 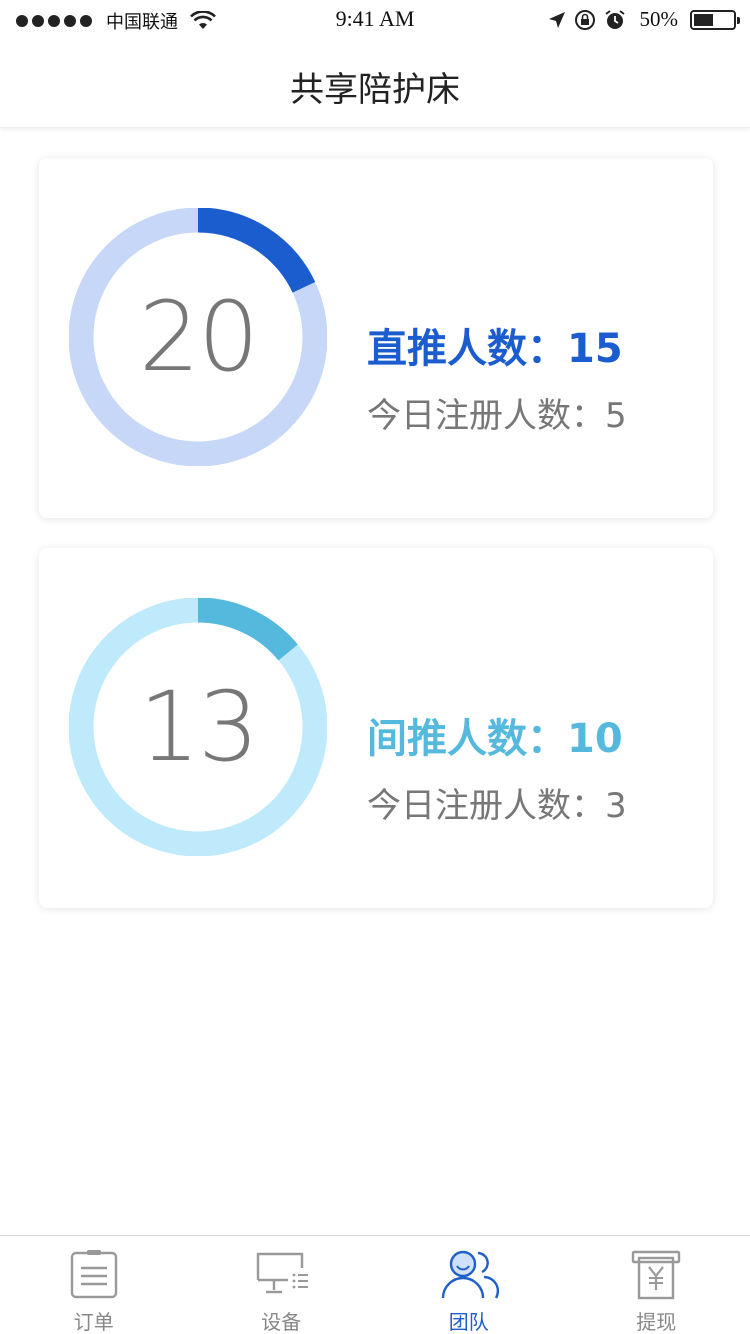 What do you see at coordinates (375, 20) in the screenshot?
I see `status-bar: 中国联通 9:41 AM 50%` at bounding box center [375, 20].